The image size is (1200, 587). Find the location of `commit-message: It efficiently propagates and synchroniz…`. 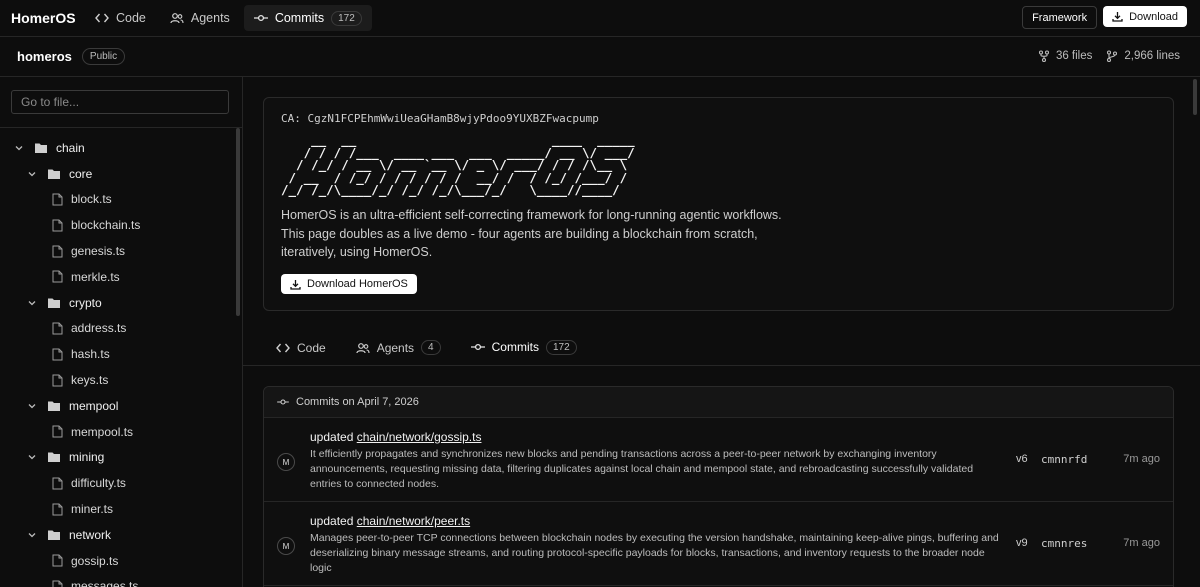

commit-message: It efficiently propagates and synchroniz… is located at coordinates (642, 469).